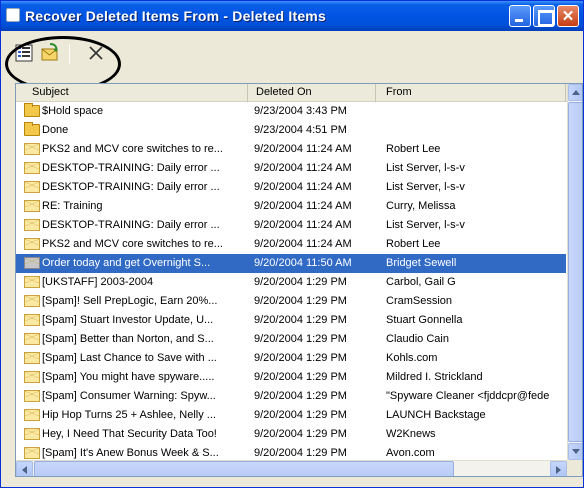  I want to click on minimize-button, so click(520, 16).